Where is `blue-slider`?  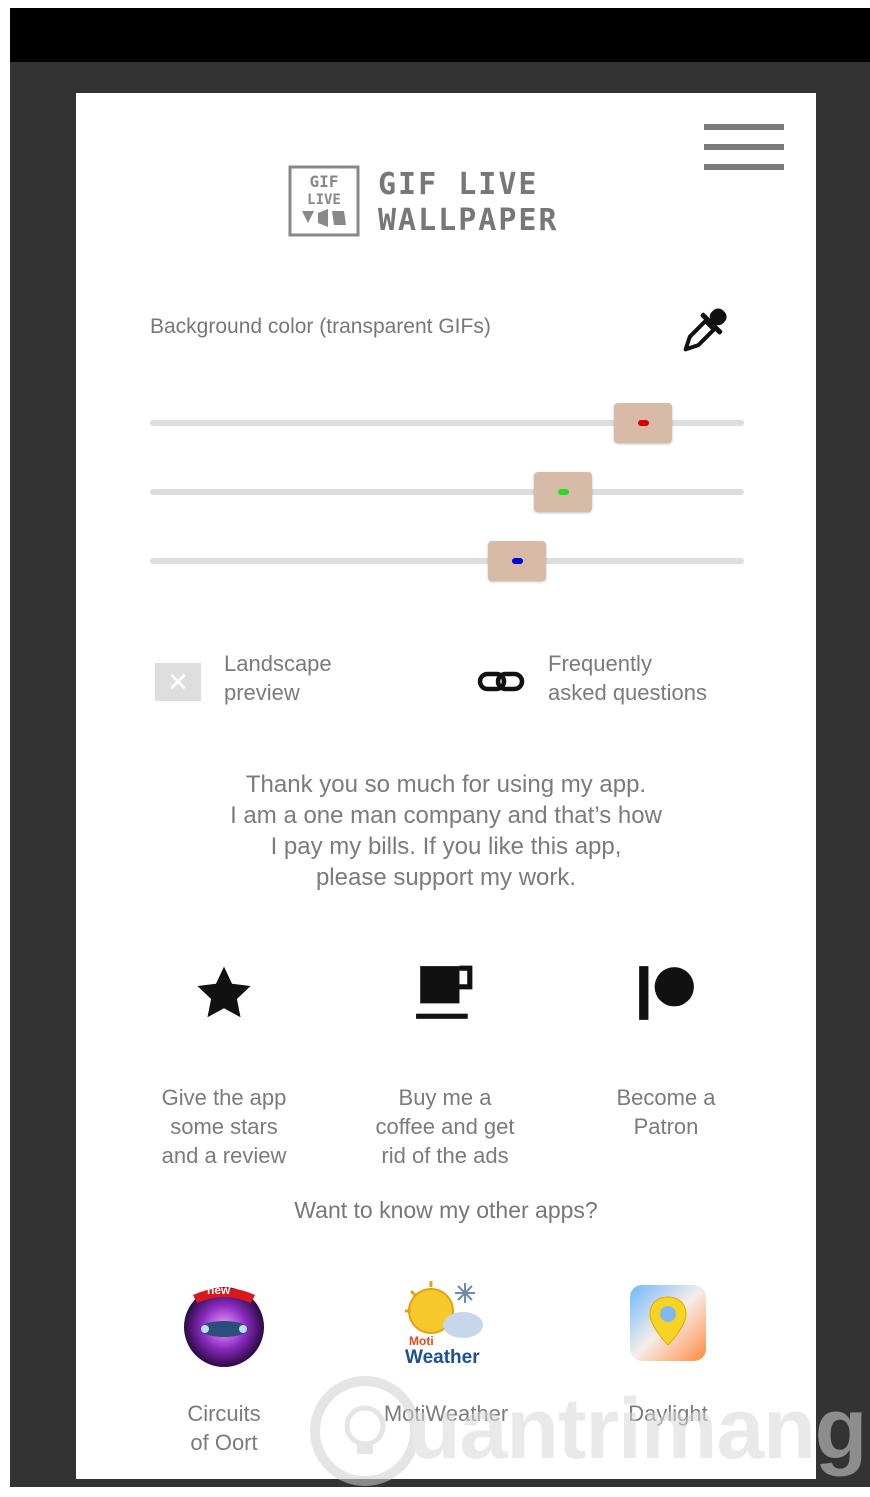 blue-slider is located at coordinates (447, 561).